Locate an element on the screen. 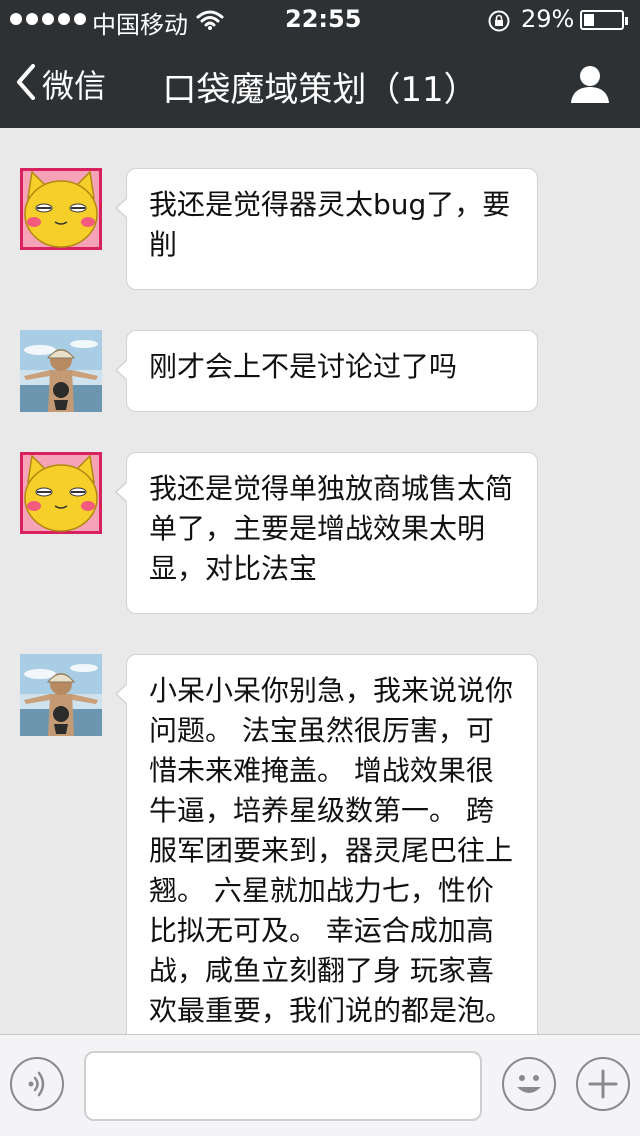 The image size is (640, 1136). emoji-button is located at coordinates (529, 1084).